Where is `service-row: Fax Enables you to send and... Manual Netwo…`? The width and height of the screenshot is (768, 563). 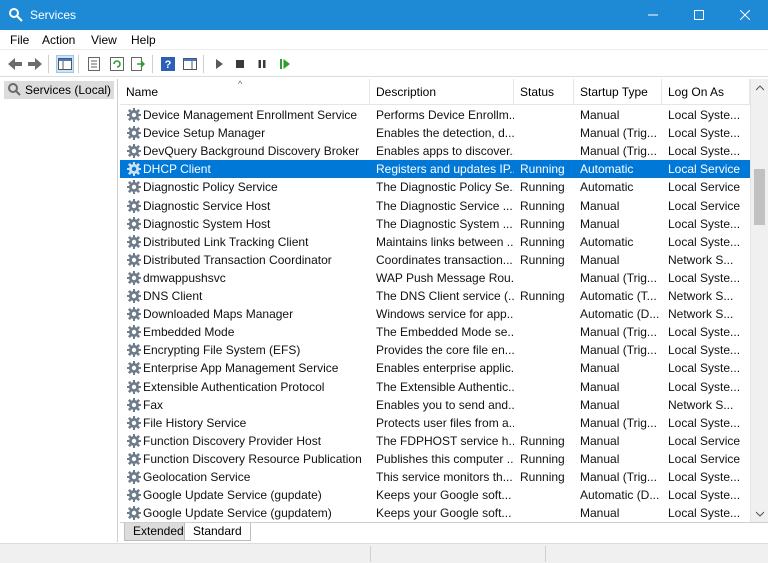
service-row: Fax Enables you to send and... Manual Netwo… is located at coordinates (435, 405).